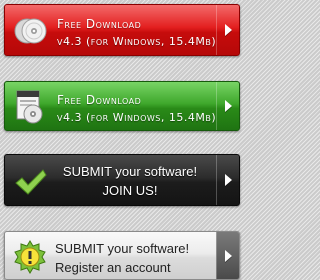  What do you see at coordinates (130, 190) in the screenshot?
I see `join-label: JOIN US!` at bounding box center [130, 190].